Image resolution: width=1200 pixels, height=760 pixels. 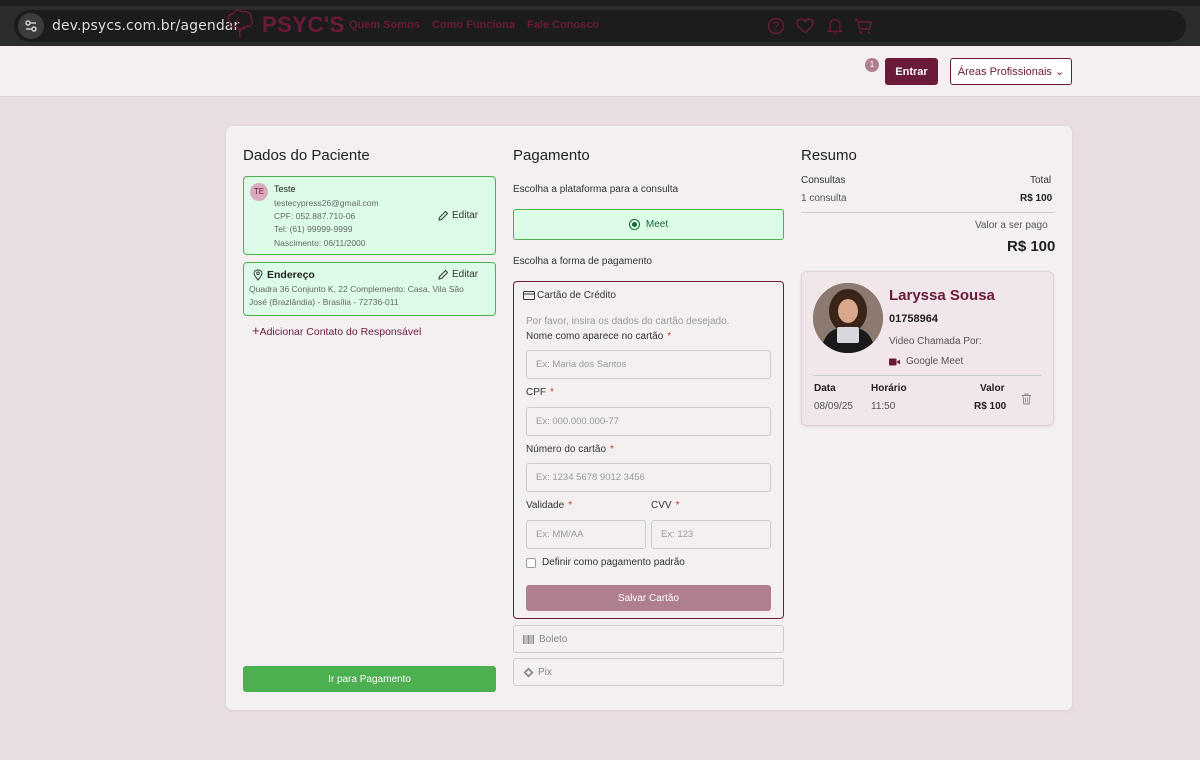 I want to click on cpf-label-text: CPF, so click(x=536, y=392).